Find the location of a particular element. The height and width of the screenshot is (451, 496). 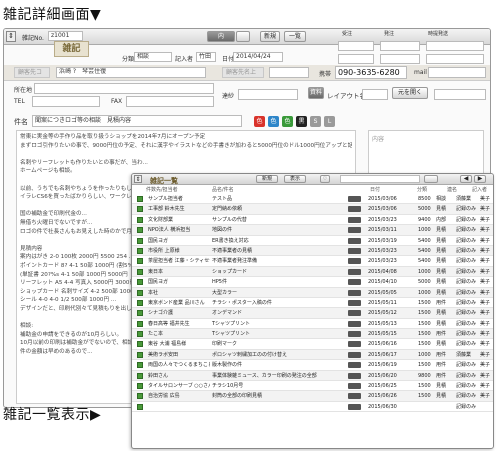

col-type: 連名 is located at coordinates (452, 189).